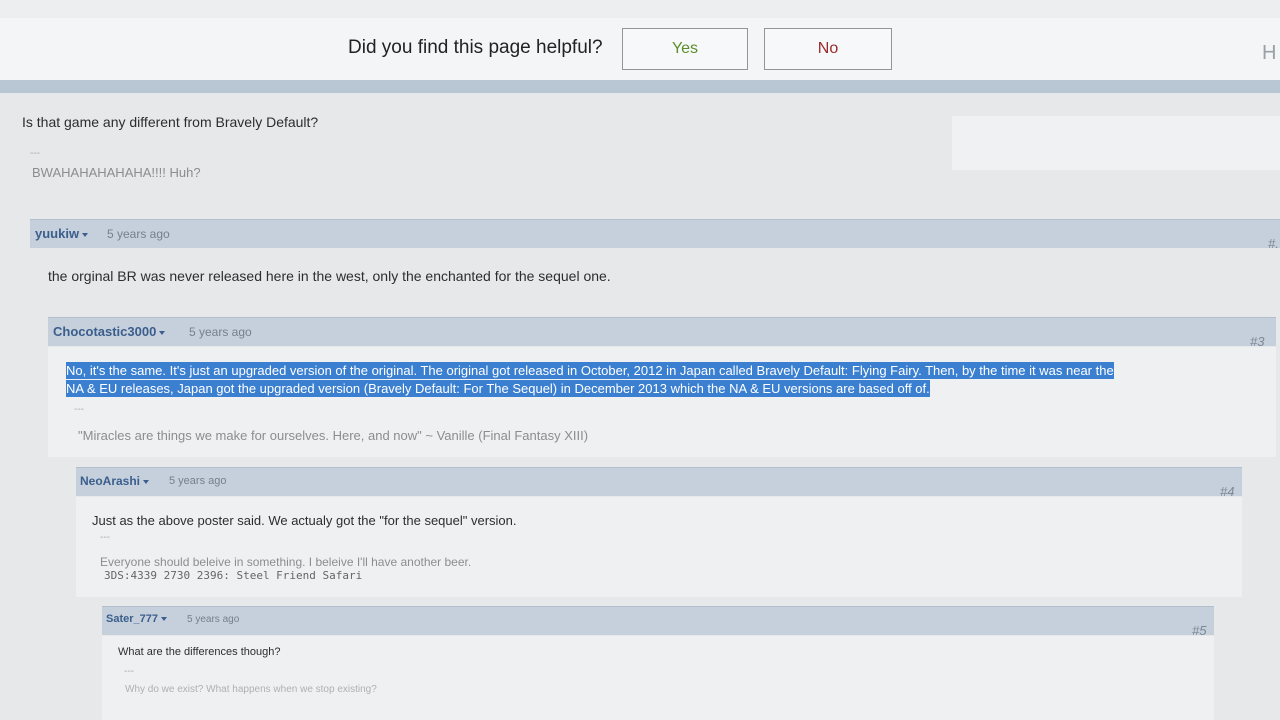 This screenshot has height=720, width=1280. I want to click on post-text: What are the differences though?, so click(199, 652).